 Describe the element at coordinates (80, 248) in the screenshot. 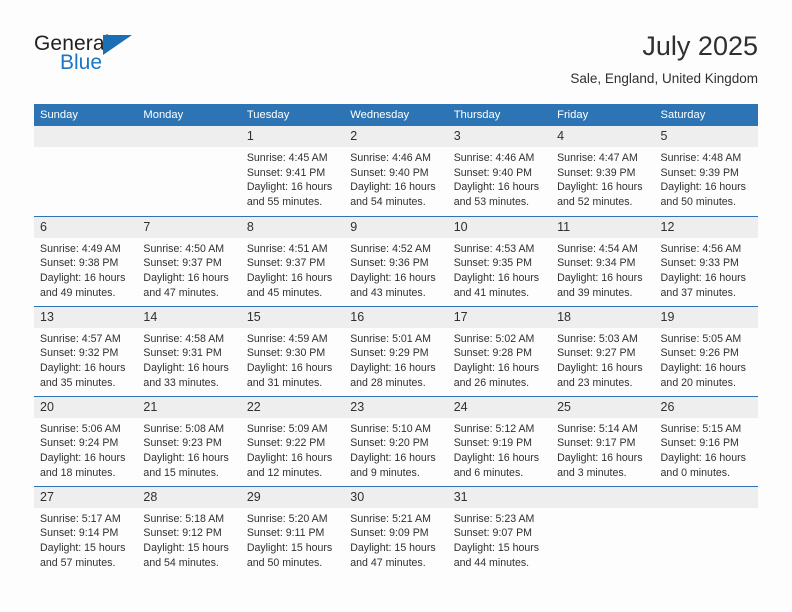

I see `sunrise-text: Sunrise: 4:49 AM` at that location.